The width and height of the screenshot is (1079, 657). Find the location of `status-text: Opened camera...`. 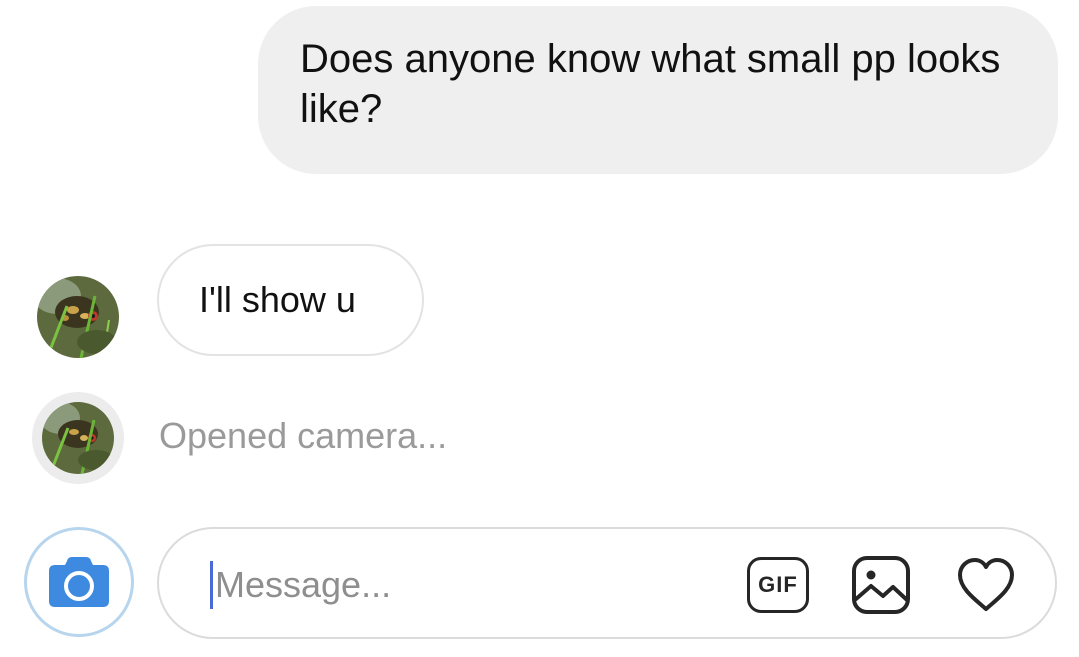

status-text: Opened camera... is located at coordinates (303, 435).